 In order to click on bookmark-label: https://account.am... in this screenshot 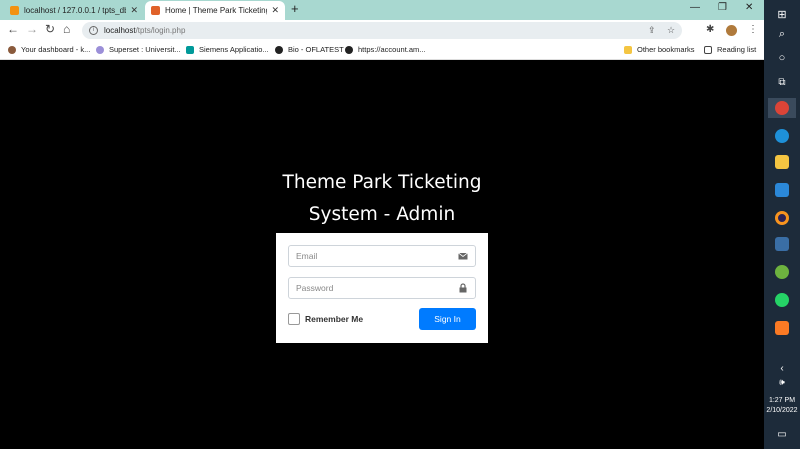, I will do `click(392, 49)`.